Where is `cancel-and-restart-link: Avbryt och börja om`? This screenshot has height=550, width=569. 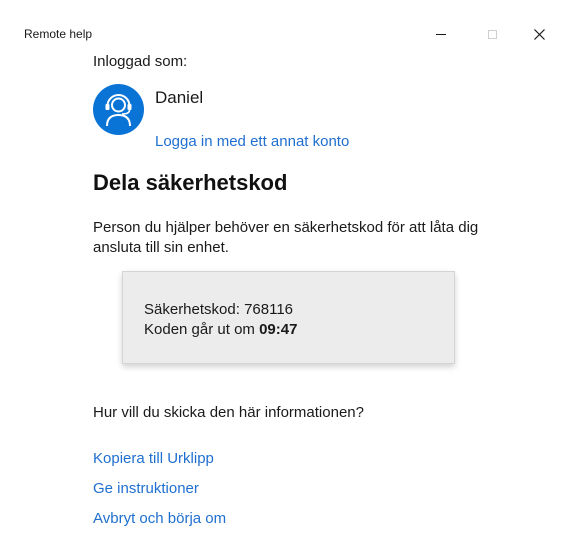
cancel-and-restart-link: Avbryt och börja om is located at coordinates (159, 518).